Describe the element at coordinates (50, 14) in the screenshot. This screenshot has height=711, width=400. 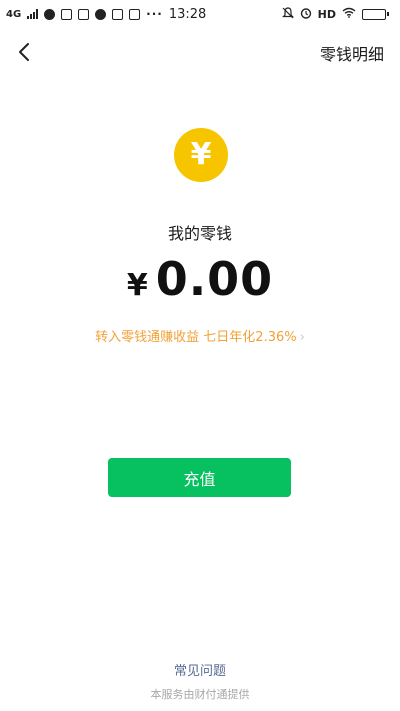
I see `notification-icon` at that location.